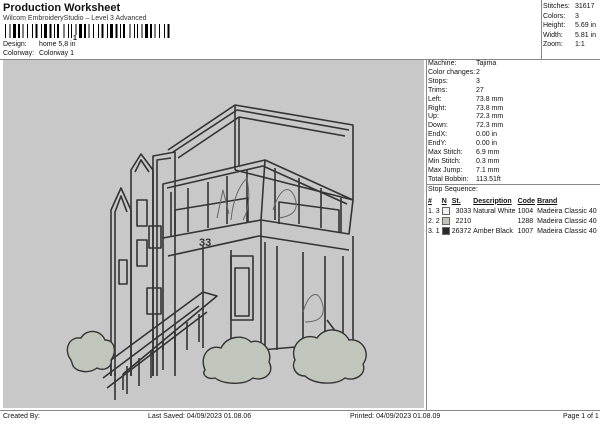 Image resolution: width=600 pixels, height=424 pixels. What do you see at coordinates (19, 53) in the screenshot?
I see `colorway-label: Colorway:` at bounding box center [19, 53].